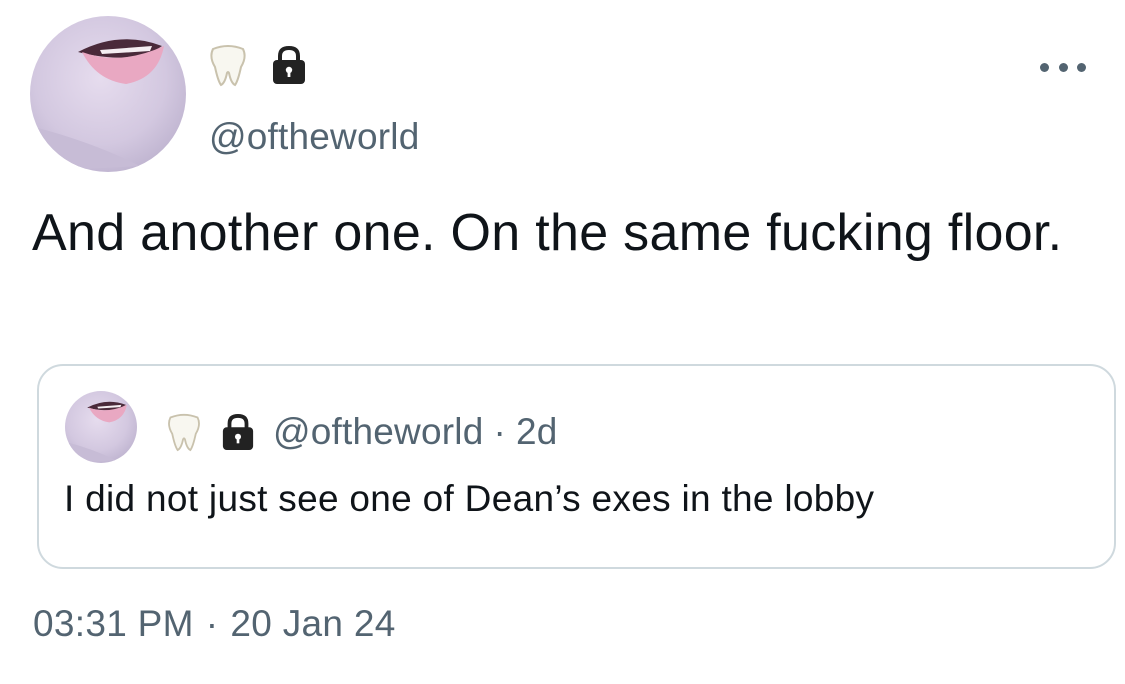 The width and height of the screenshot is (1125, 684). I want to click on more-options-icon, so click(1063, 67).